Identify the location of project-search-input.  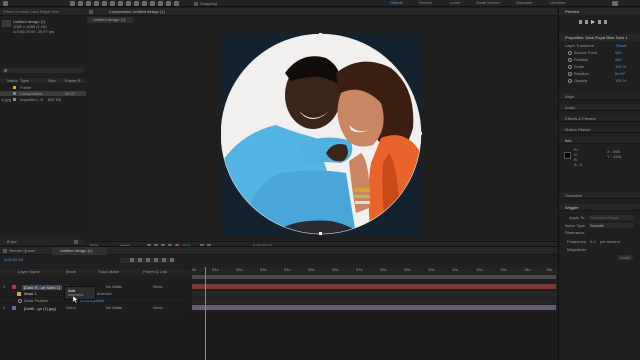
(43, 70).